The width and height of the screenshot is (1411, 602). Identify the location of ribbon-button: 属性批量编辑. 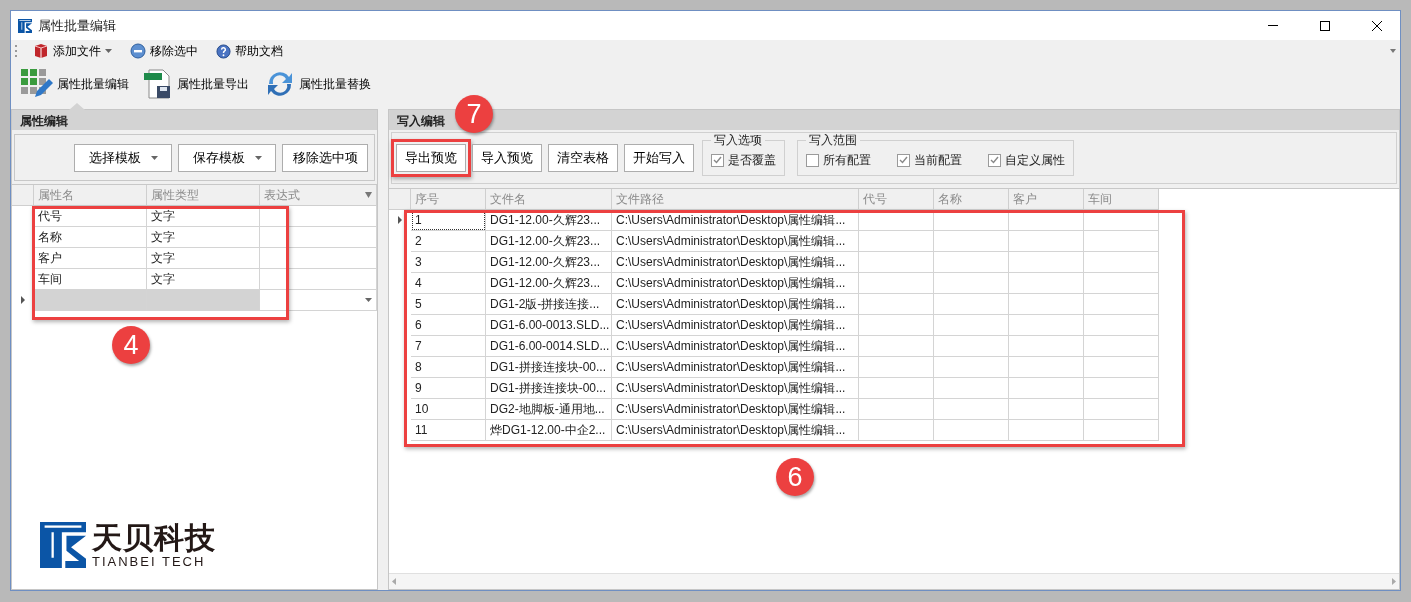
(75, 84).